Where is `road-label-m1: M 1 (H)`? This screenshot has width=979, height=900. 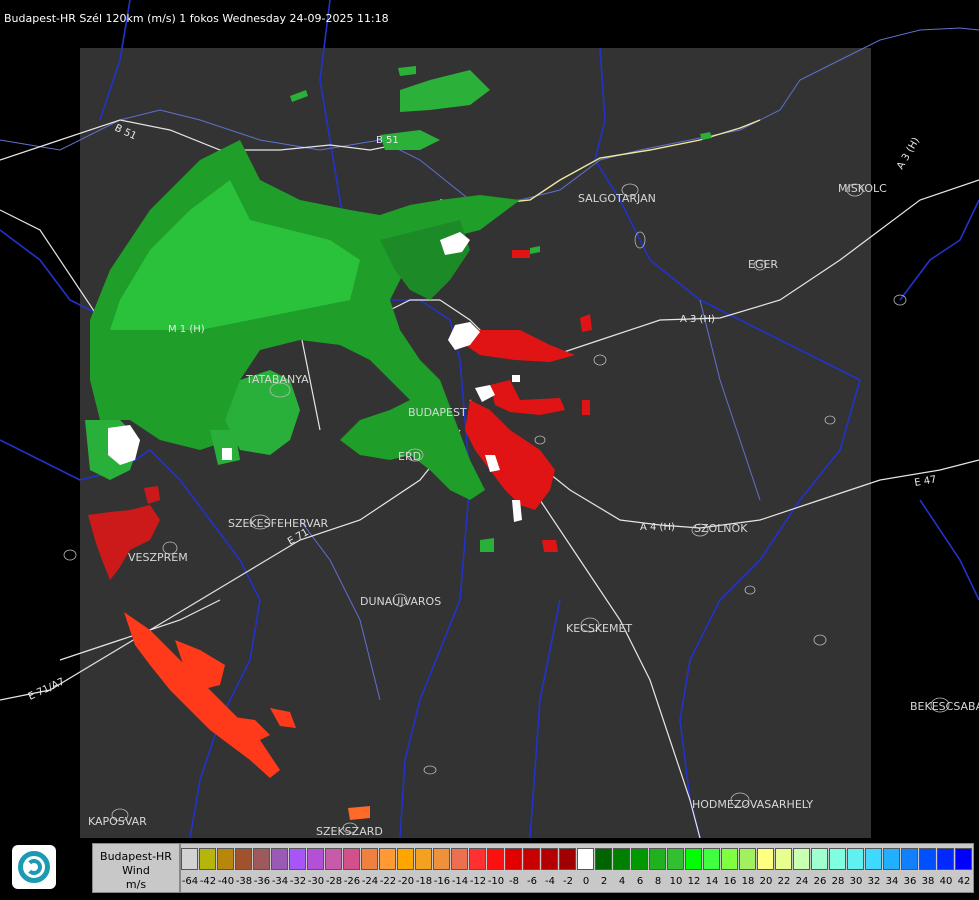 road-label-m1: M 1 (H) is located at coordinates (186, 329).